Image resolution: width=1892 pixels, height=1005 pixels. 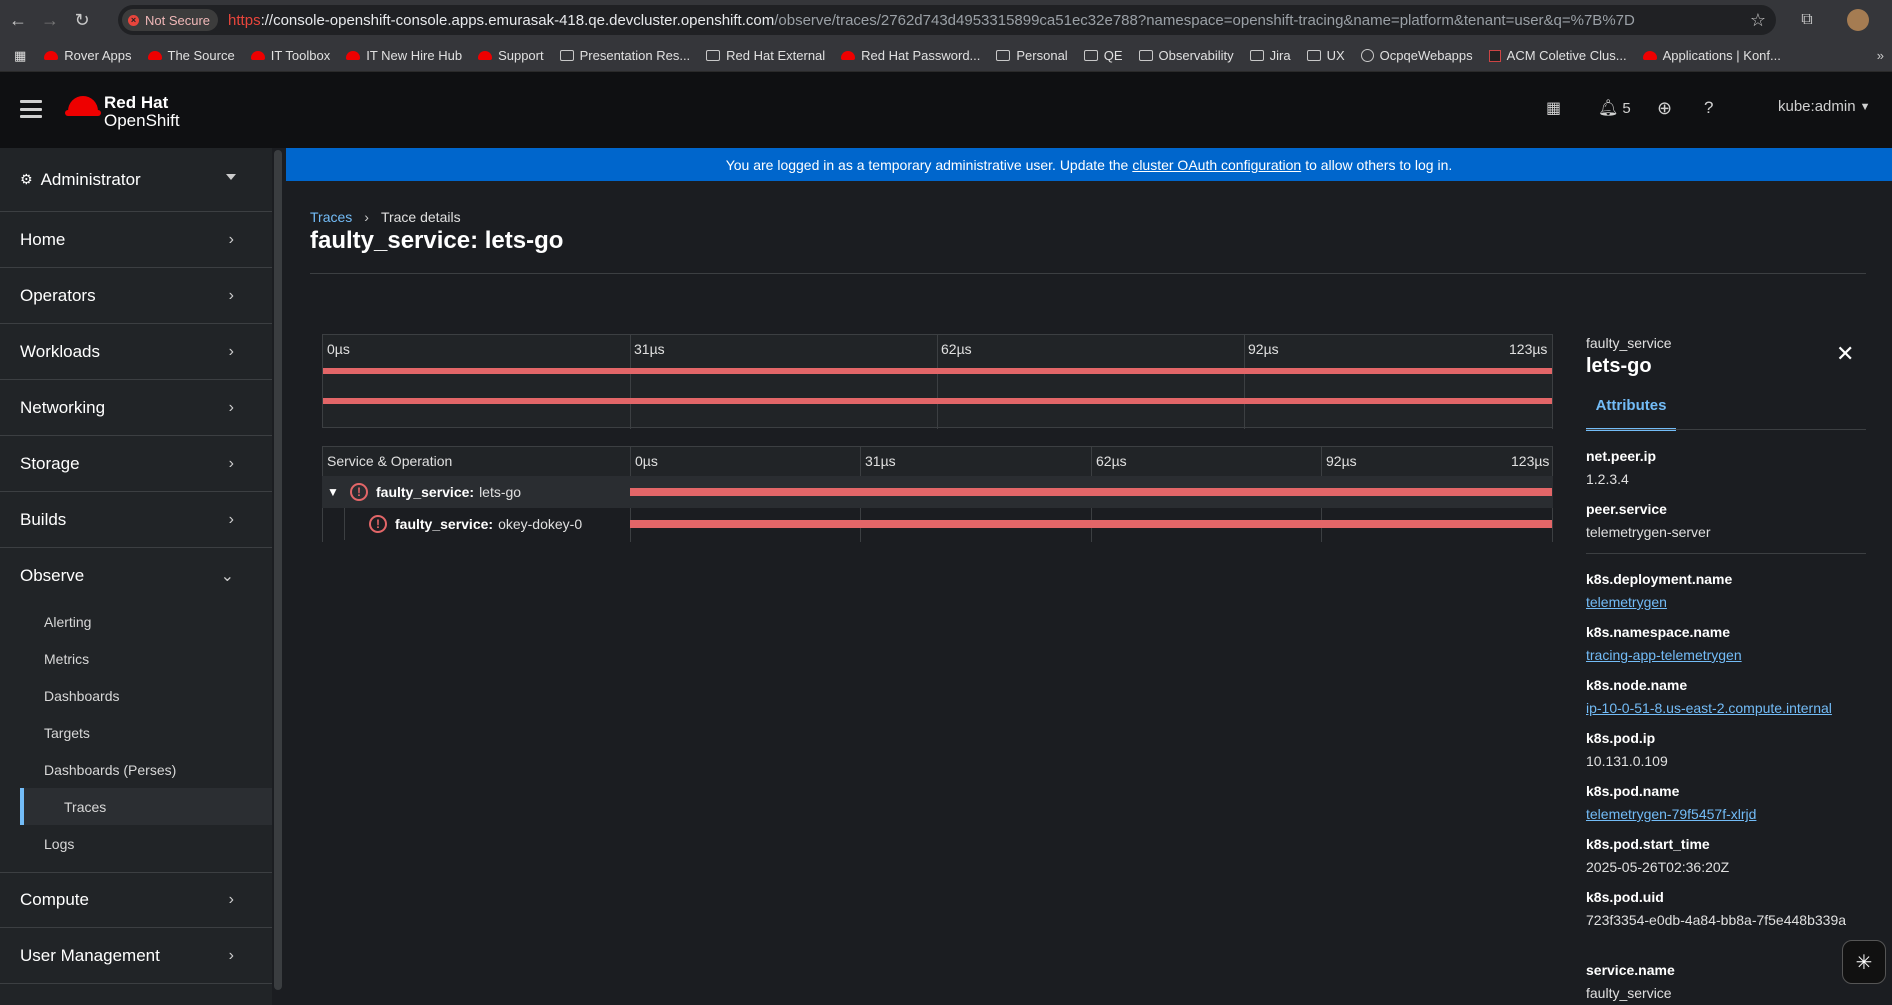 What do you see at coordinates (937, 381) in the screenshot?
I see `trace-minimap: 0µs 31µs 62µs 92µs 123µs` at bounding box center [937, 381].